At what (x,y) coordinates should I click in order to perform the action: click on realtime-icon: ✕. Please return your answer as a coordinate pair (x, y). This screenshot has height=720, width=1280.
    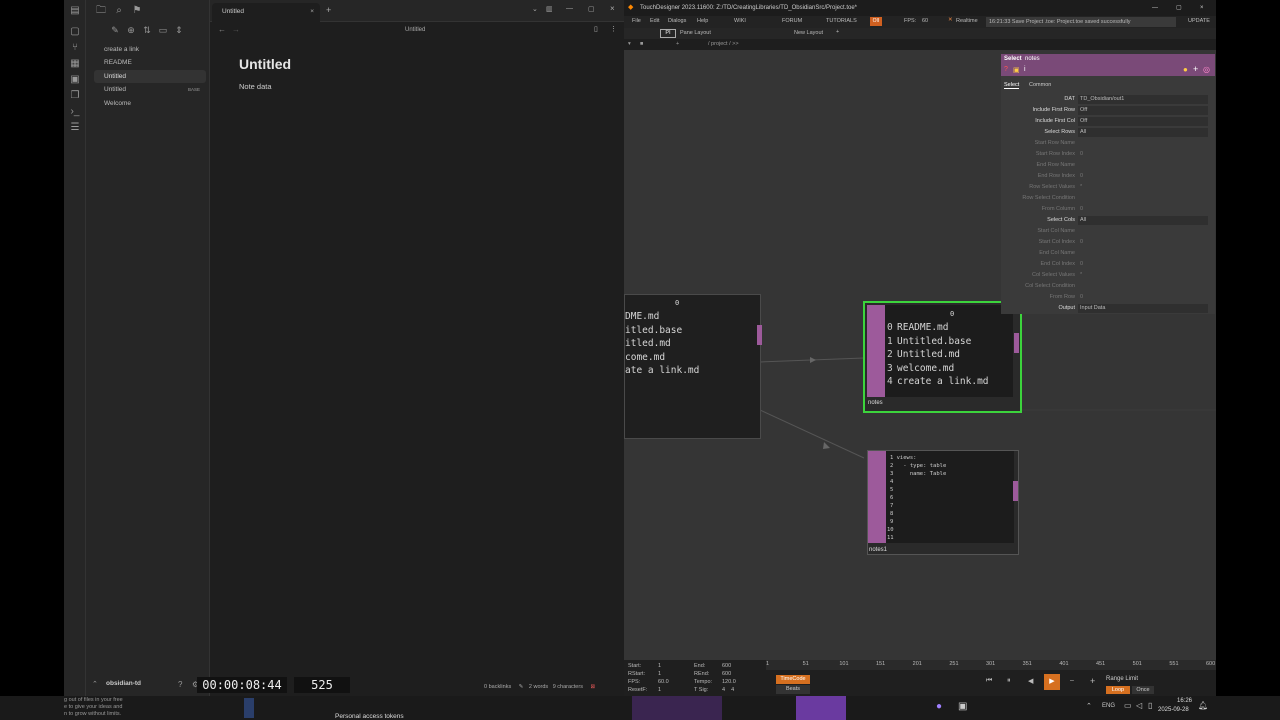
    Looking at the image, I should click on (950, 20).